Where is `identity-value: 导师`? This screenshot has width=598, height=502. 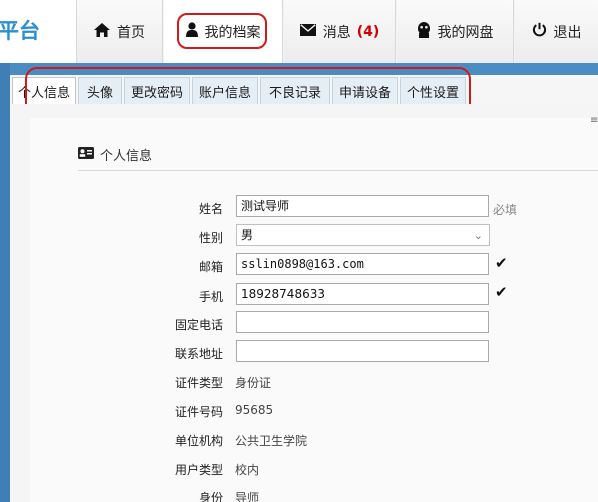
identity-value: 导师 is located at coordinates (247, 496).